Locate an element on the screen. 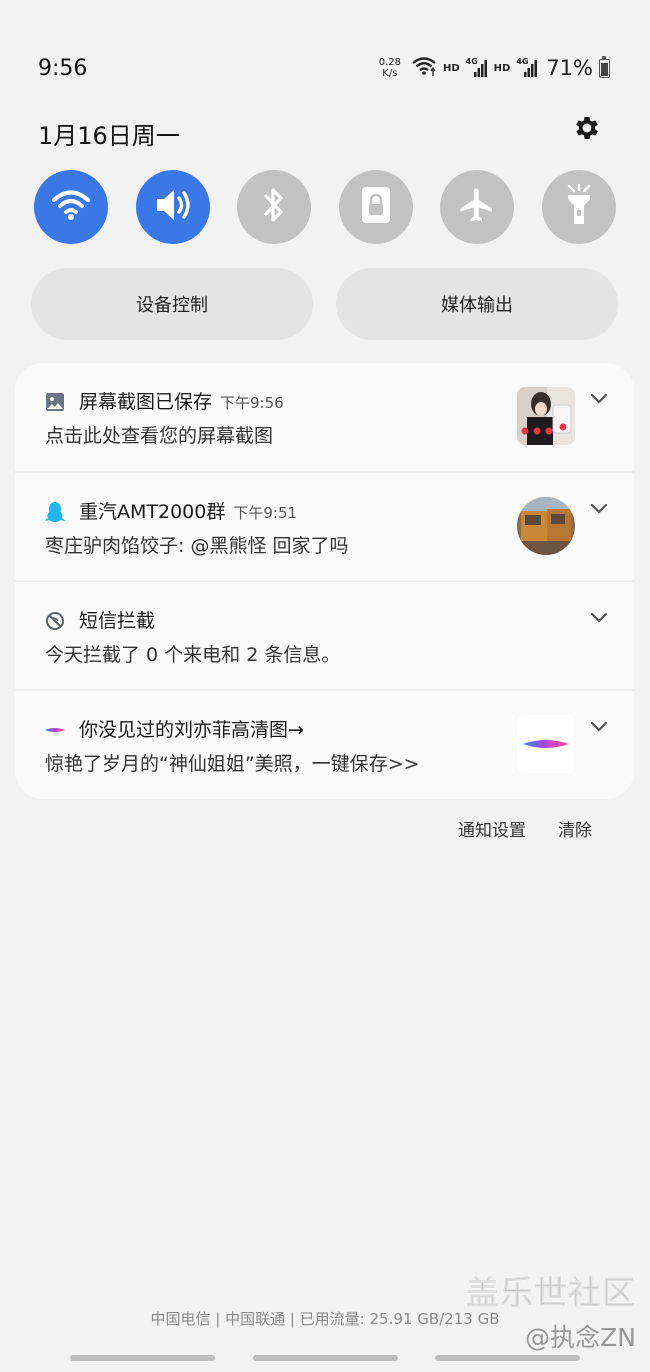 The width and height of the screenshot is (650, 1372). quick-action-row: 设备控制 媒体输出 is located at coordinates (325, 304).